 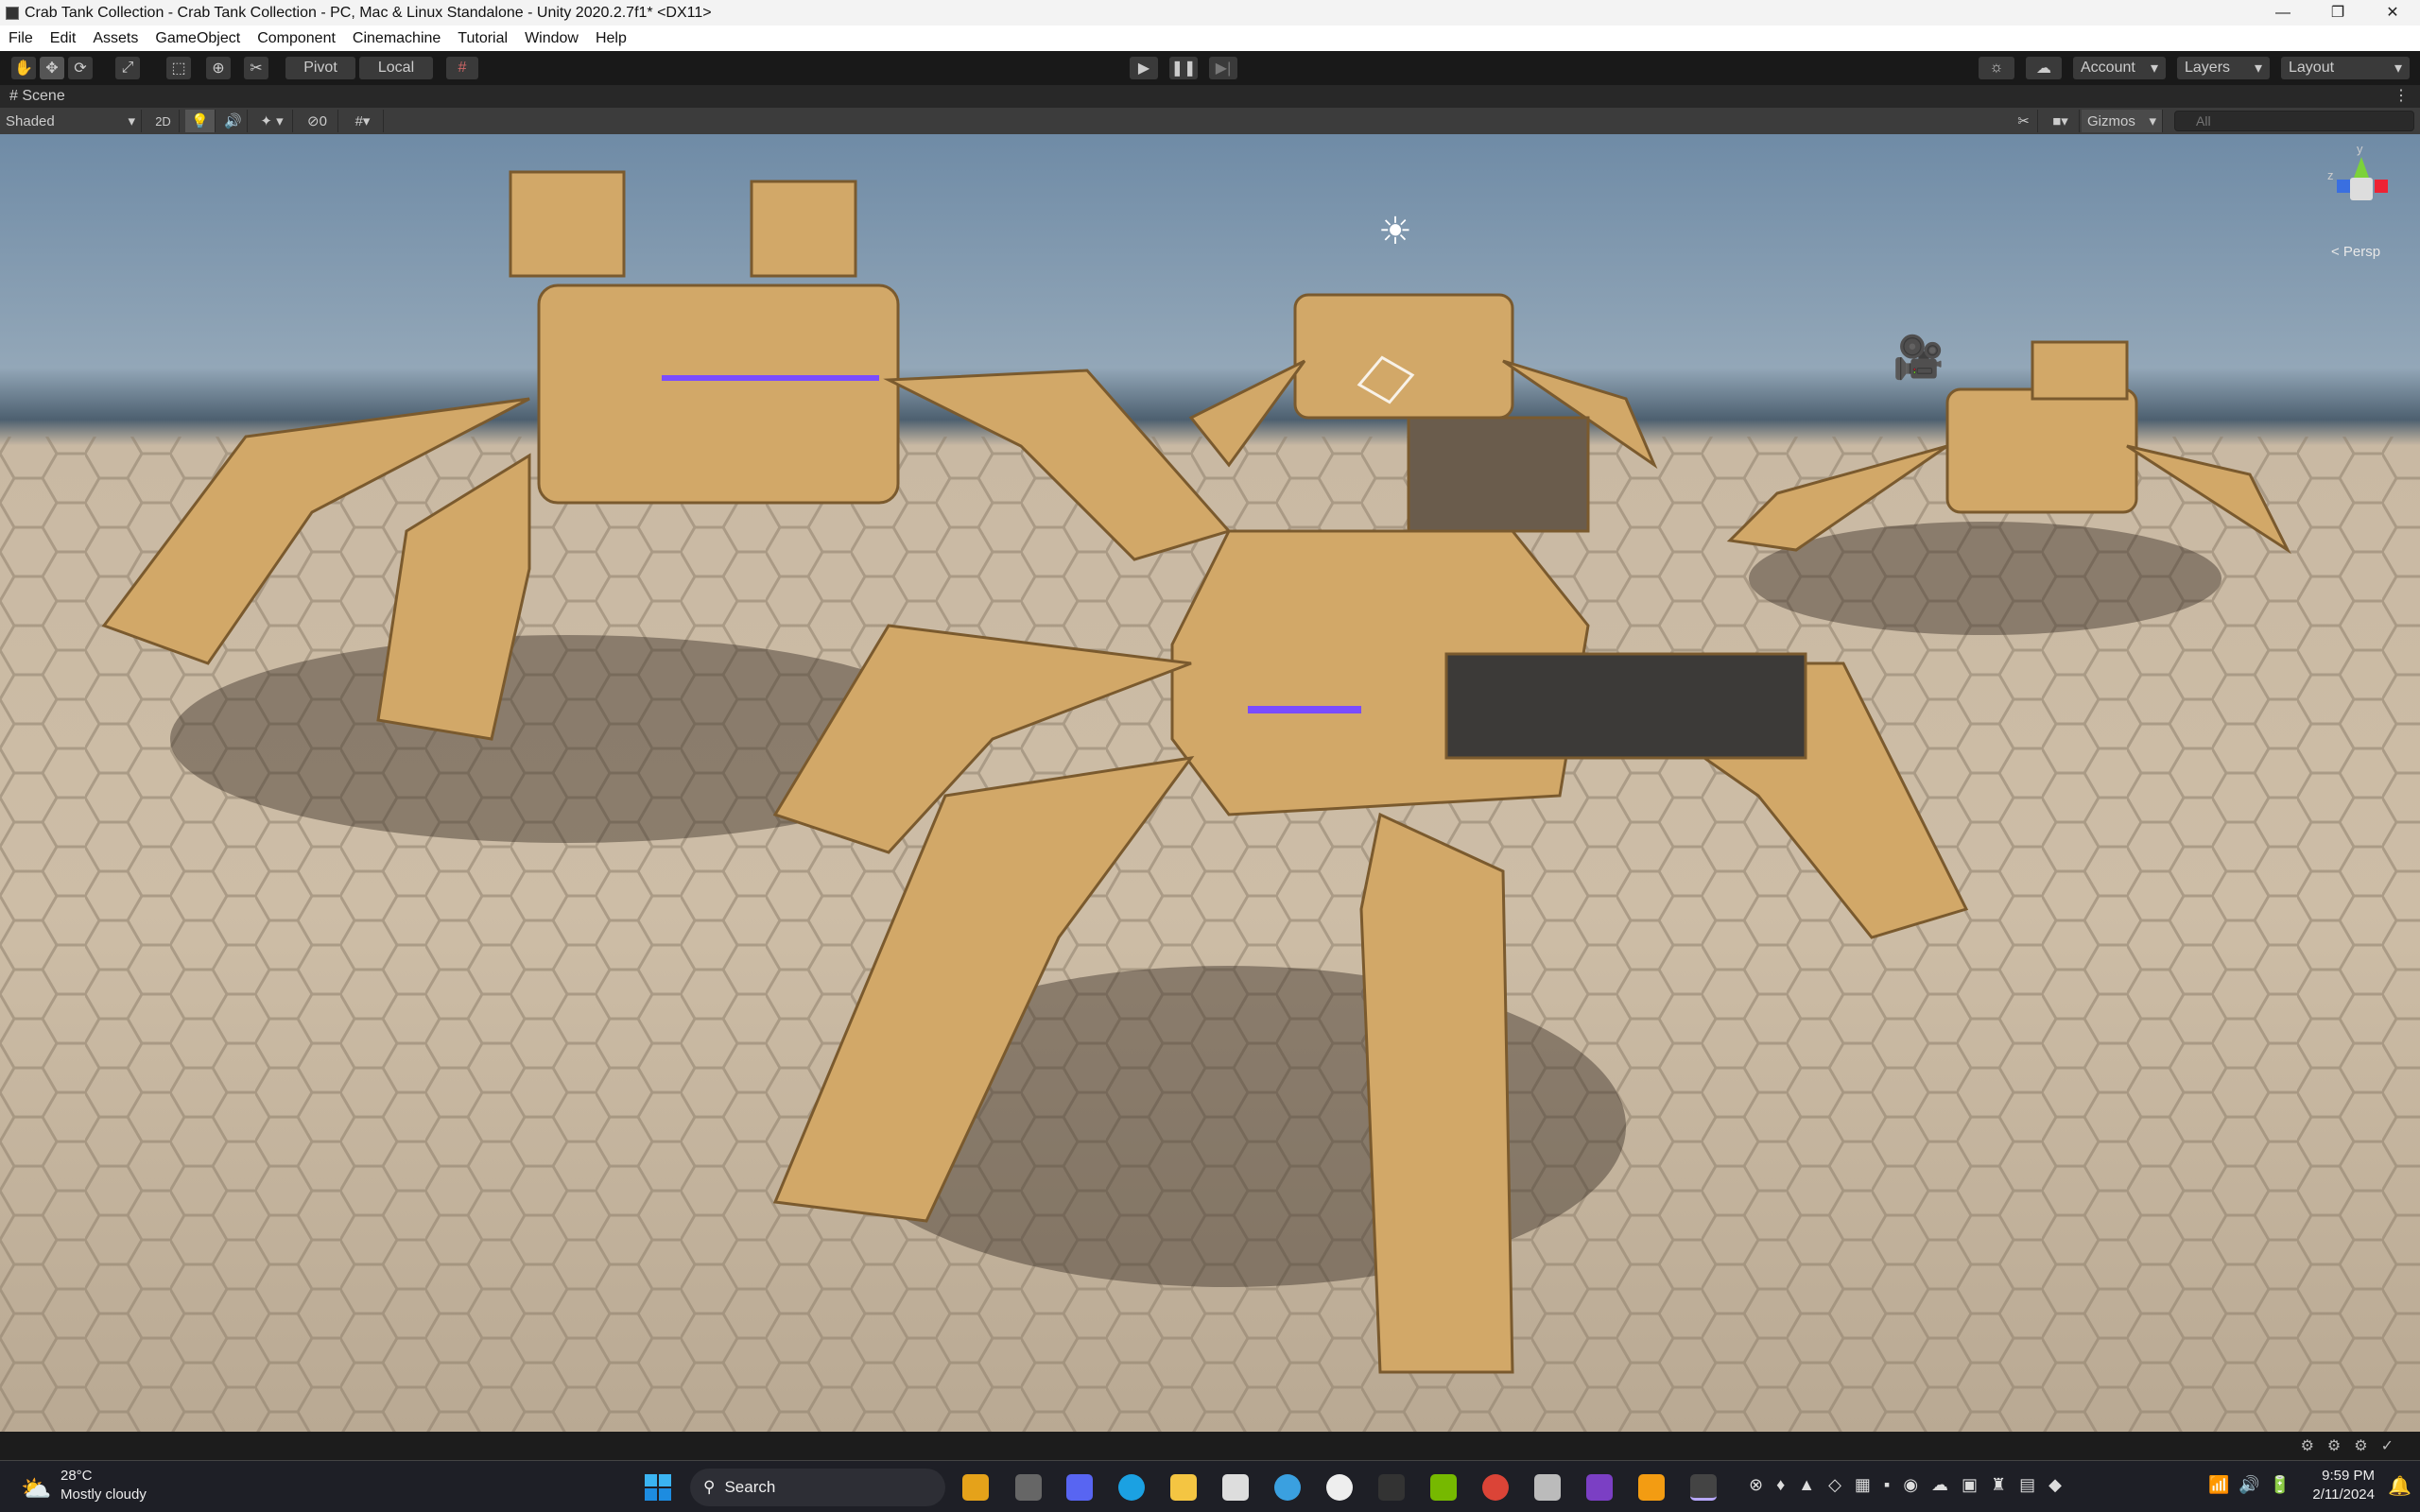 I want to click on scene-tab: # Scene ⋮, so click(x=1210, y=96).